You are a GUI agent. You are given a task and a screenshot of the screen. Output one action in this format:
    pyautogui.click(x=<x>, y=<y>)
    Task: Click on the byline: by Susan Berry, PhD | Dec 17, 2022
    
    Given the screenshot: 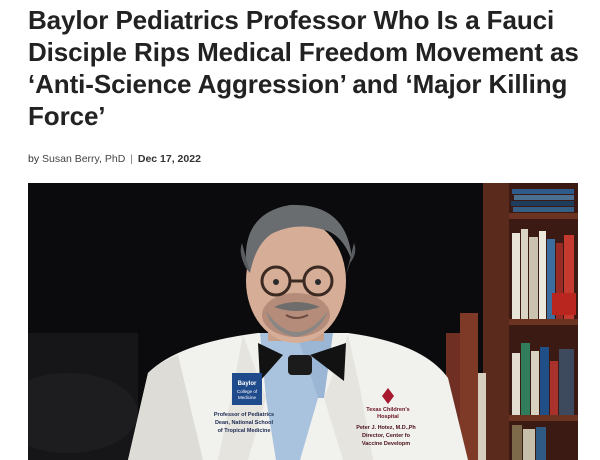 What is the action you would take?
    pyautogui.click(x=114, y=159)
    